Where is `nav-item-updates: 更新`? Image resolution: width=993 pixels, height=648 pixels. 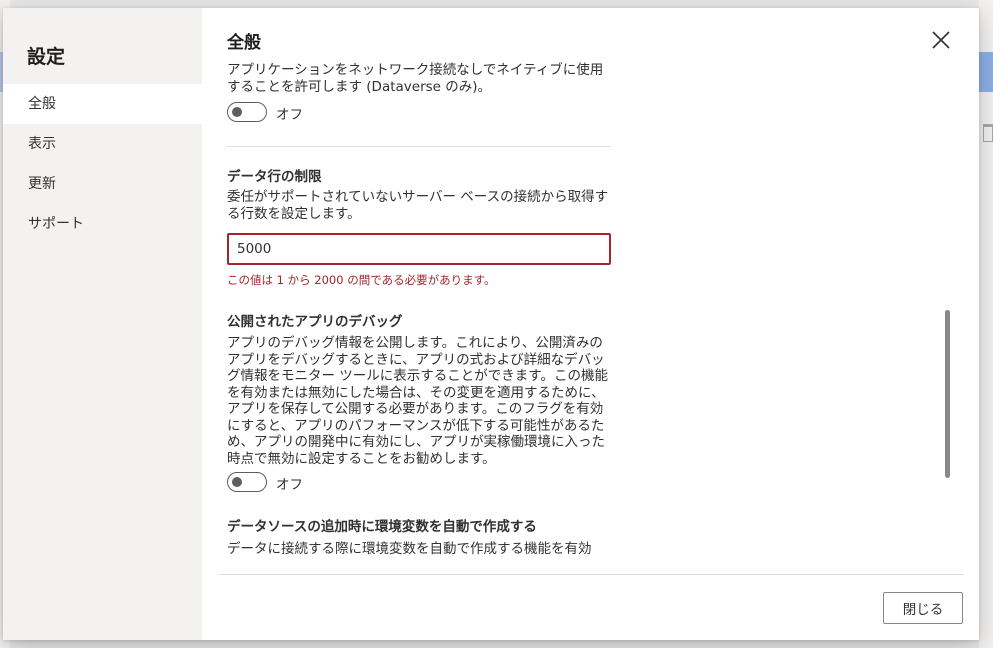 nav-item-updates: 更新 is located at coordinates (102, 184).